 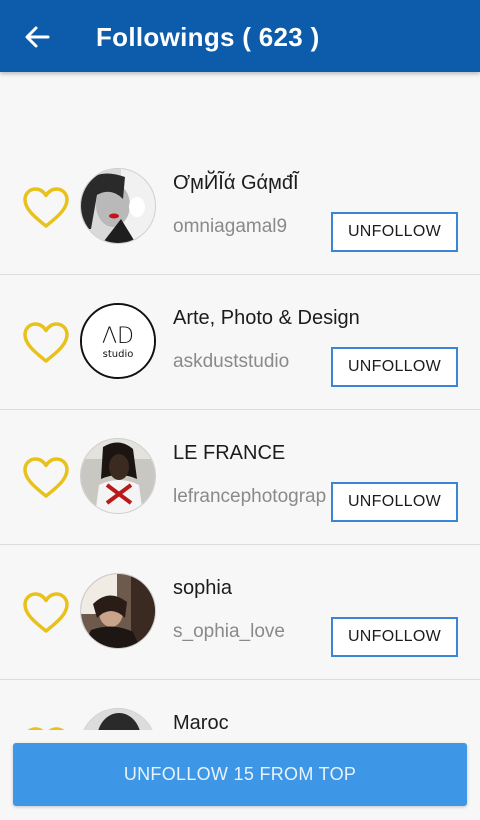 What do you see at coordinates (118, 336) in the screenshot?
I see `logo-text: ΛD` at bounding box center [118, 336].